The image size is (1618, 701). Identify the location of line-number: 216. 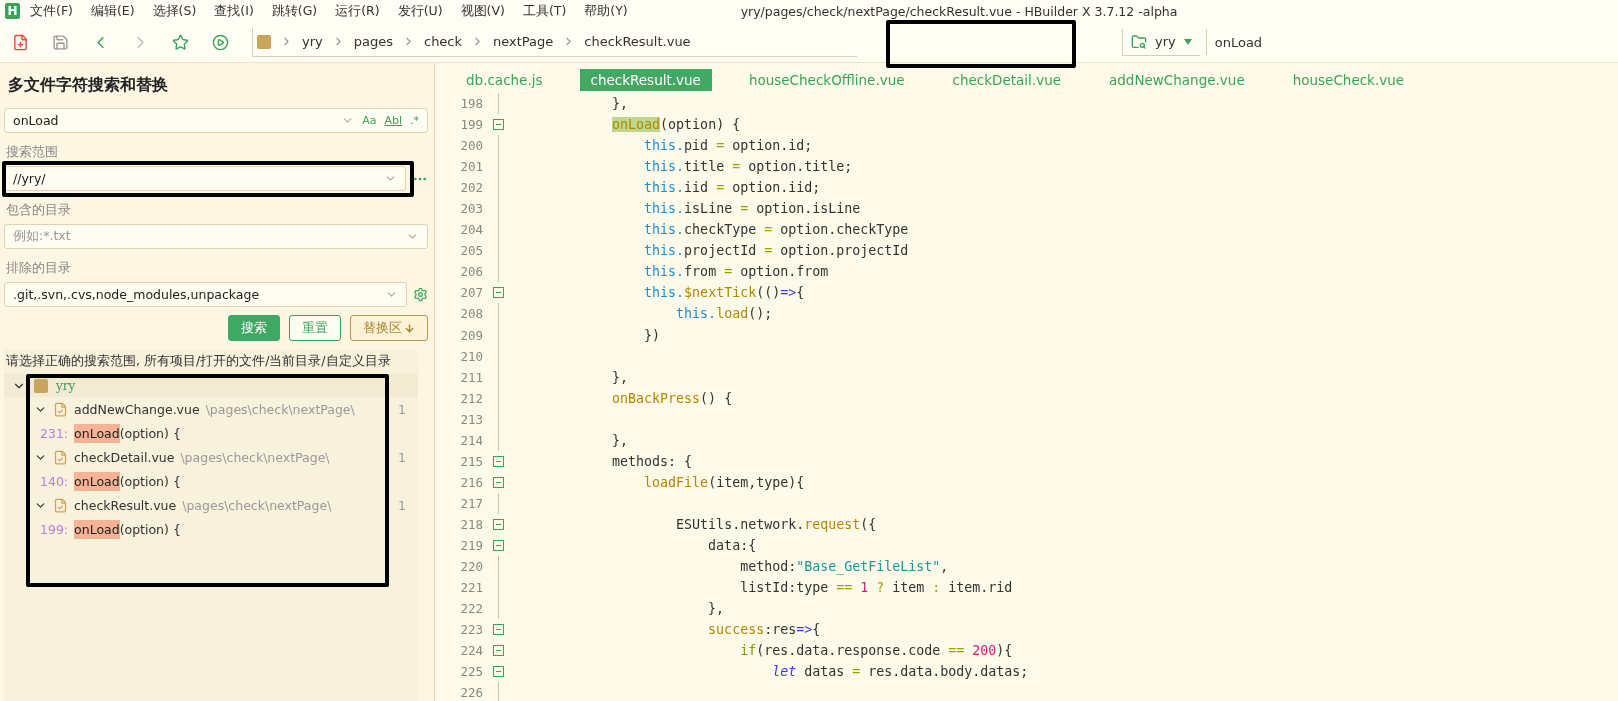
(471, 482).